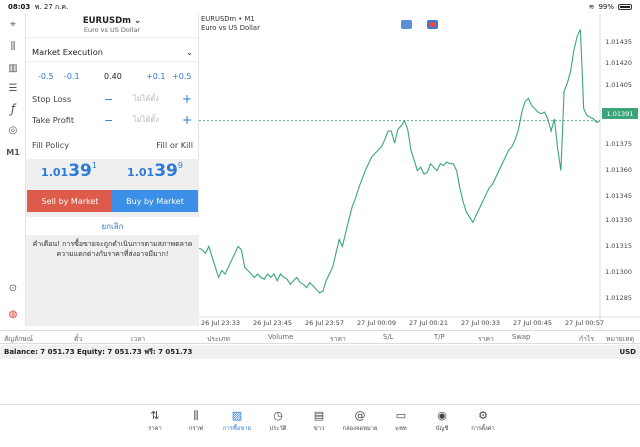 The image size is (640, 447). I want to click on bars-icon: ▥, so click(13, 68).